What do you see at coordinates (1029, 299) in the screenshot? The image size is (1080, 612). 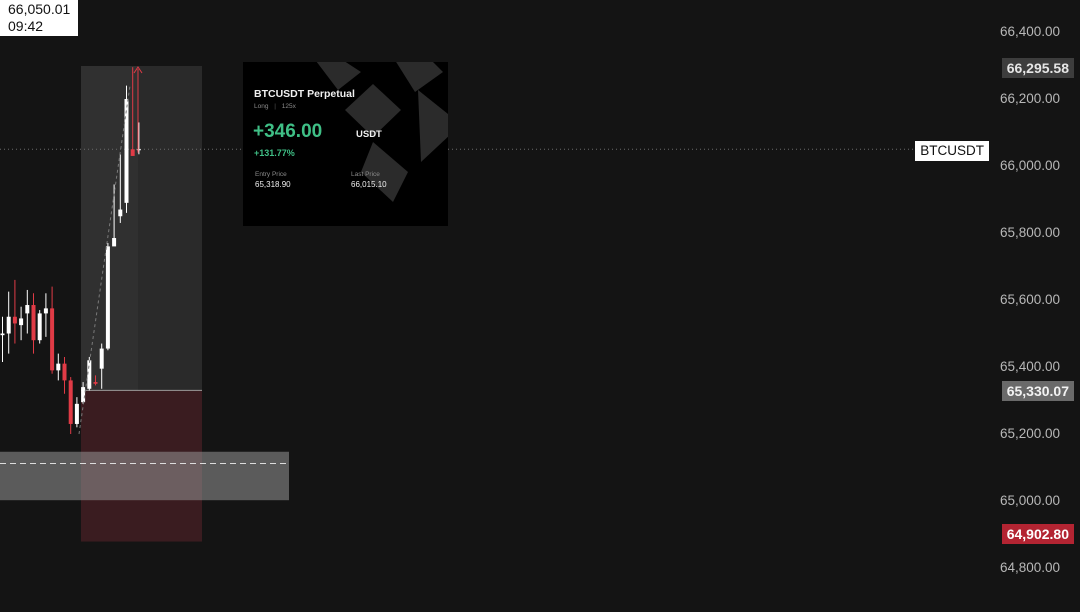 I see `y-tick-label: 65,600.00` at bounding box center [1029, 299].